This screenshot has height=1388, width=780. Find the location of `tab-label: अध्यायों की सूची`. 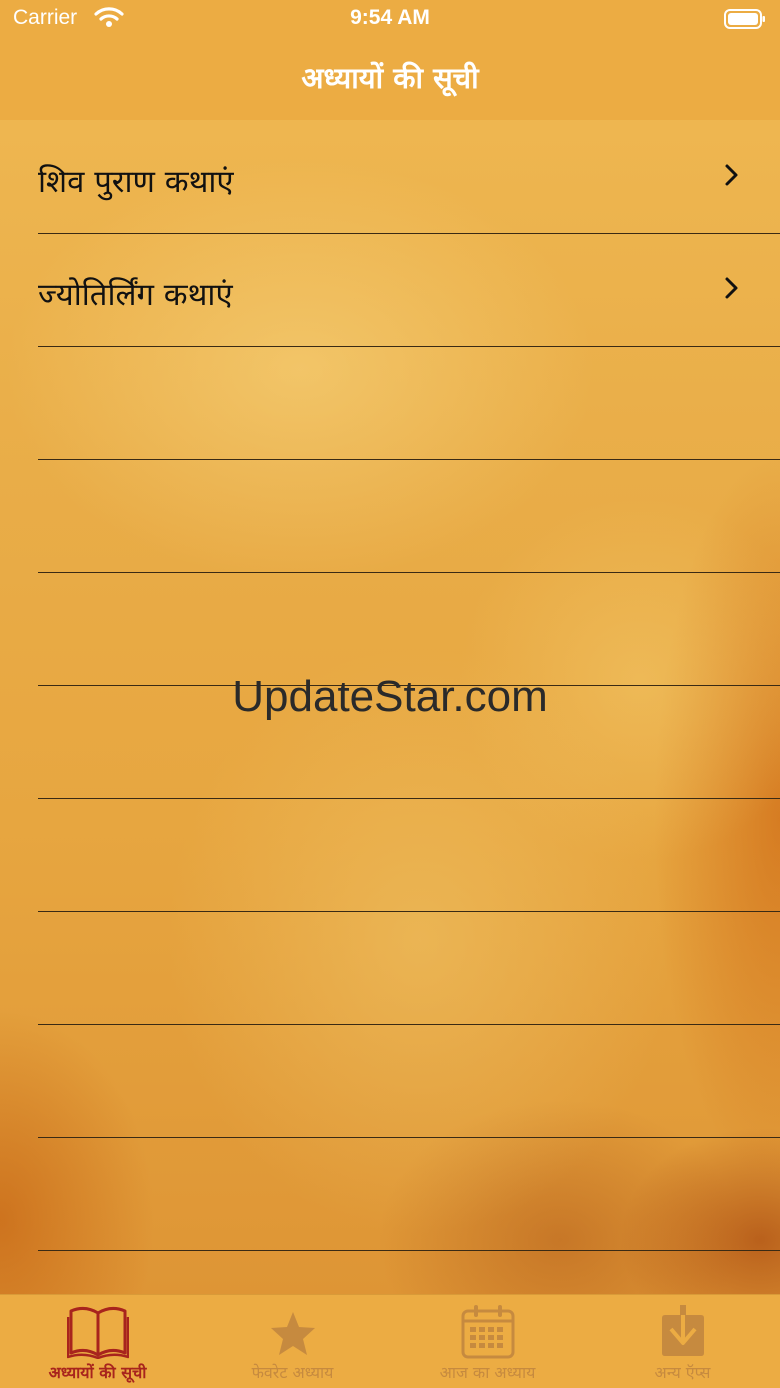

tab-label: अध्यायों की सूची is located at coordinates (97, 1372).